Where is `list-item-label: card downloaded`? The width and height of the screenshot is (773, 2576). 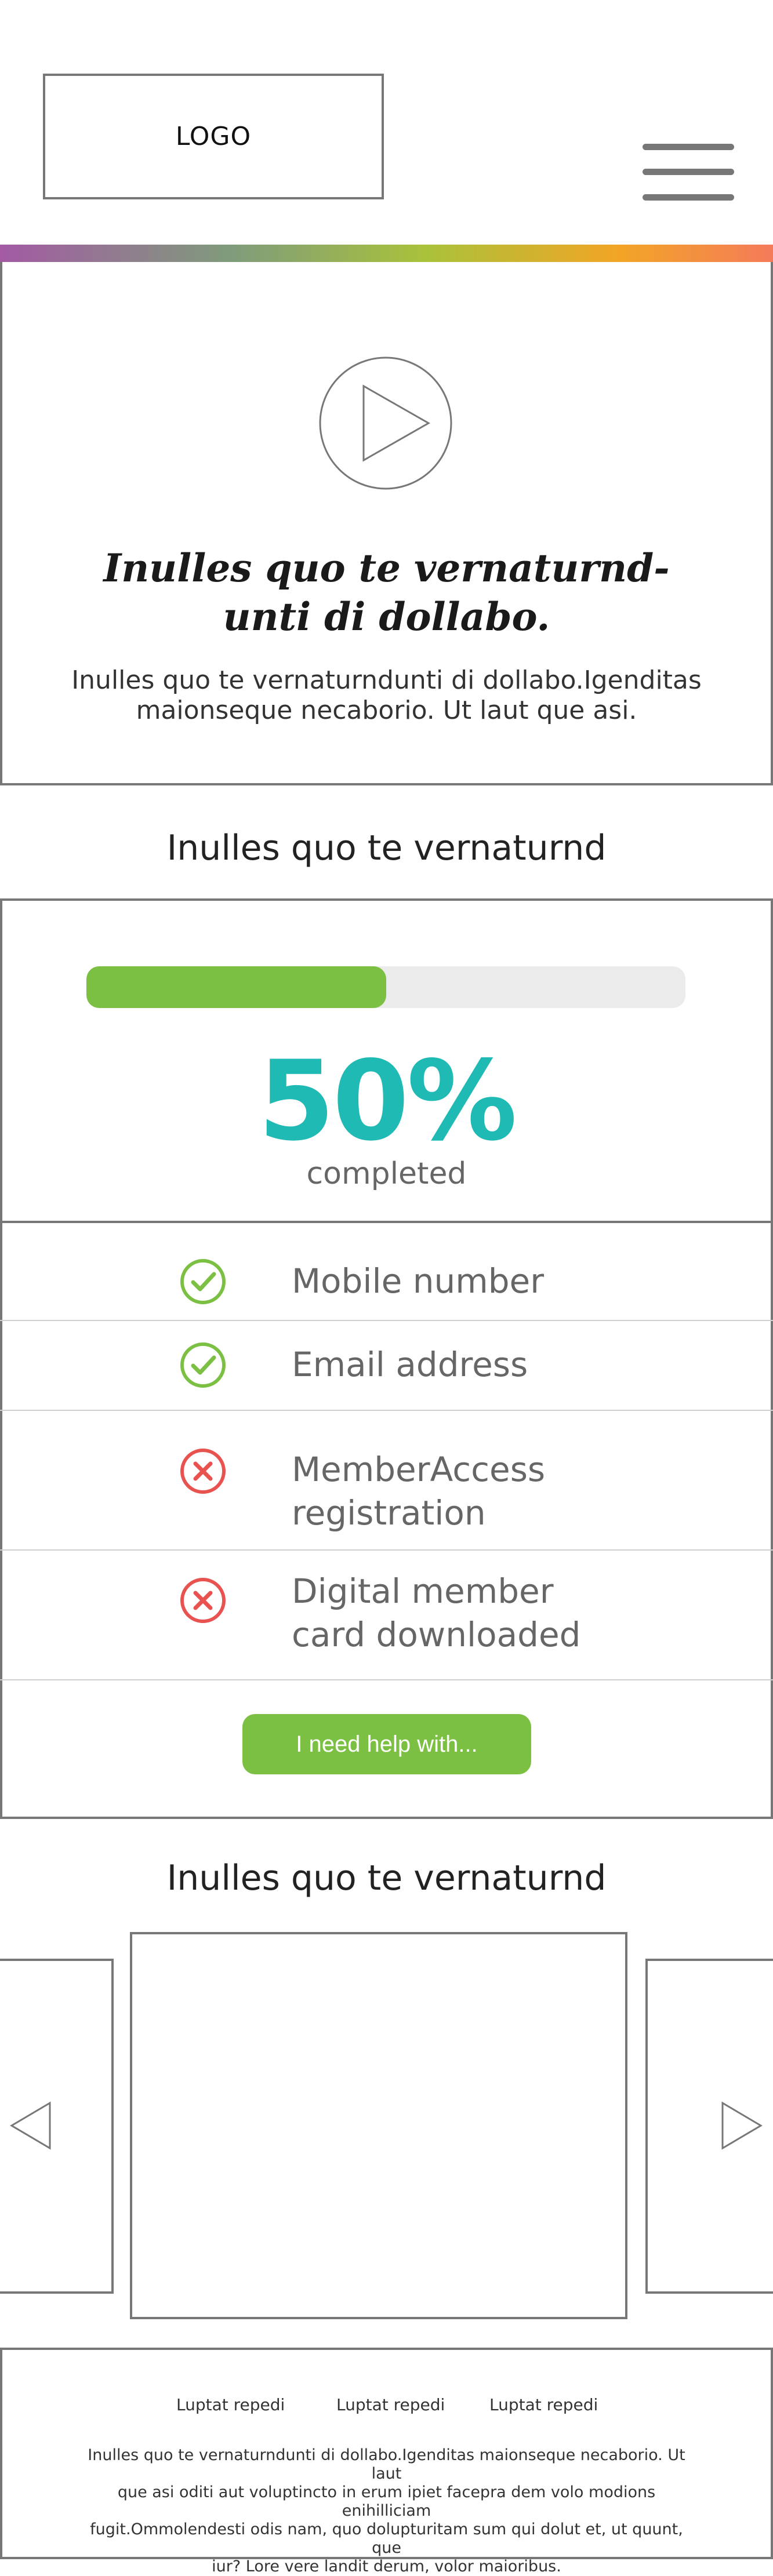
list-item-label: card downloaded is located at coordinates (437, 1634).